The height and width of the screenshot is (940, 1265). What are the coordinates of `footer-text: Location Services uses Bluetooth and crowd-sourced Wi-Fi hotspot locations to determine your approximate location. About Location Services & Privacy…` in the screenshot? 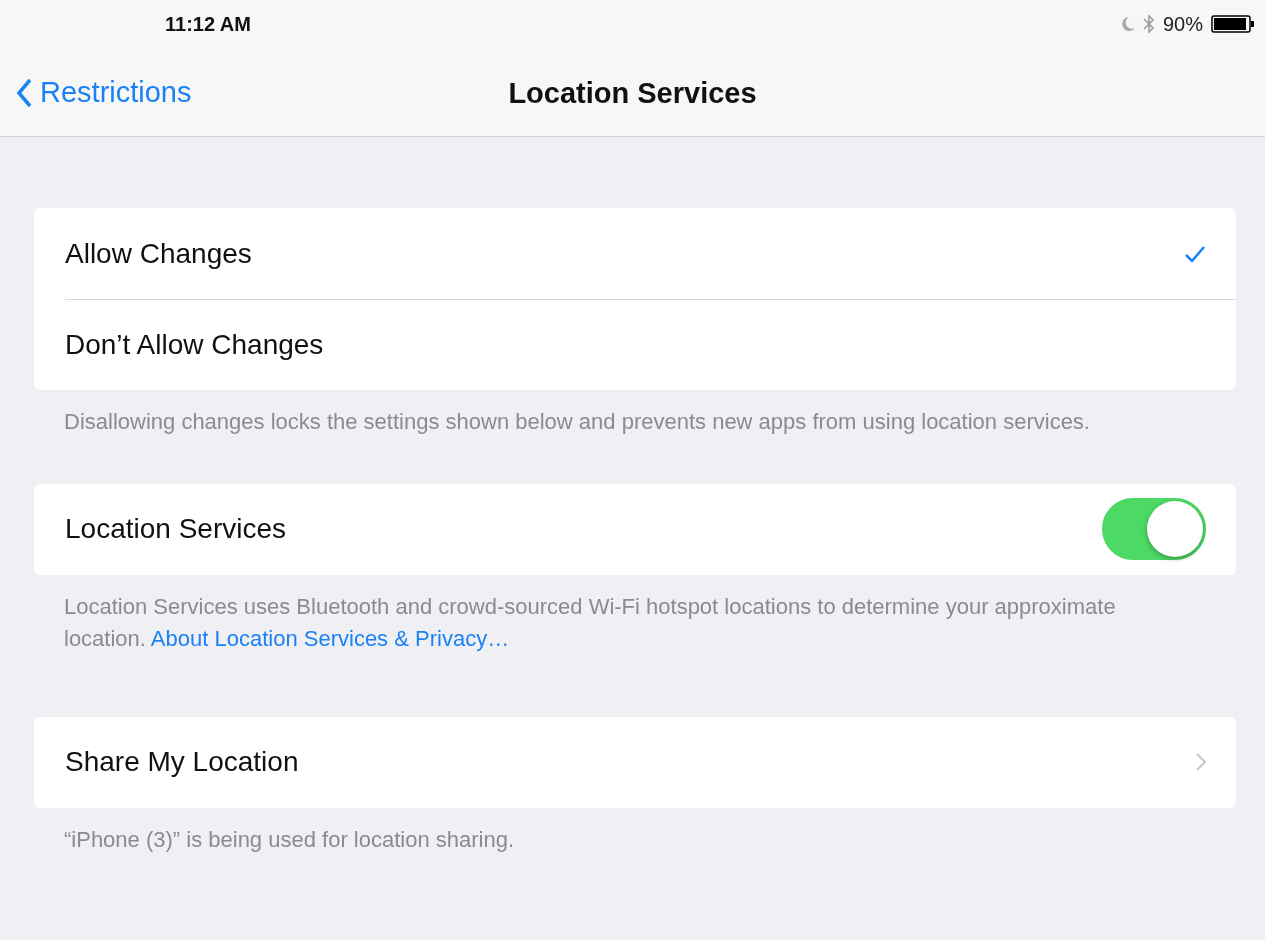 It's located at (590, 622).